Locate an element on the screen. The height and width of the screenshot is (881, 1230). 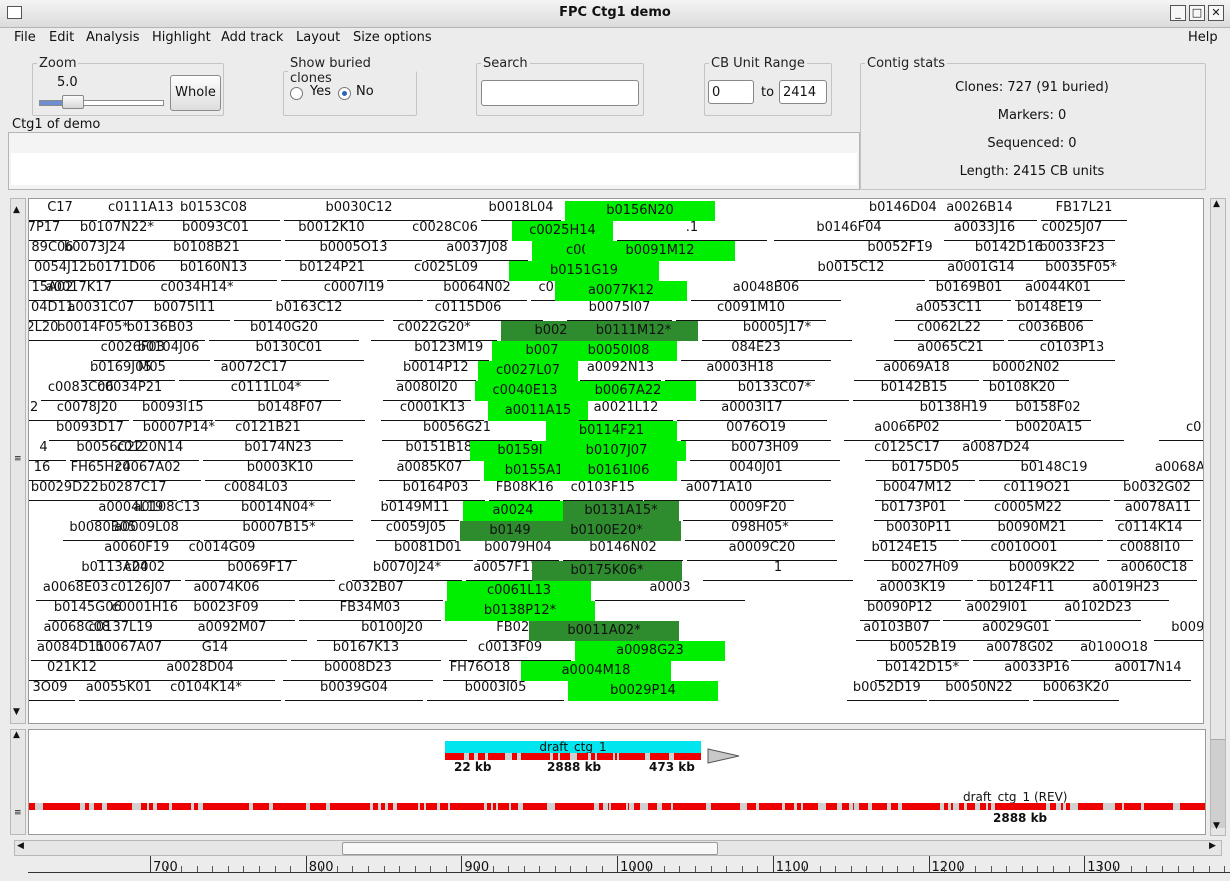
clone-a0009l08: a0009L08 is located at coordinates (146, 531).